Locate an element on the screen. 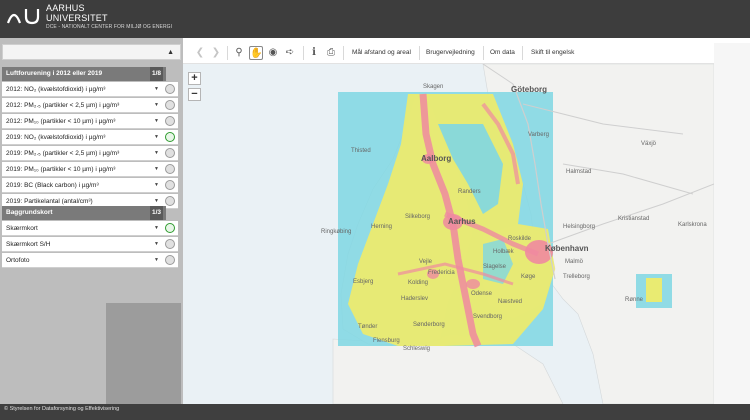  about-data-button: Om data is located at coordinates (502, 52).